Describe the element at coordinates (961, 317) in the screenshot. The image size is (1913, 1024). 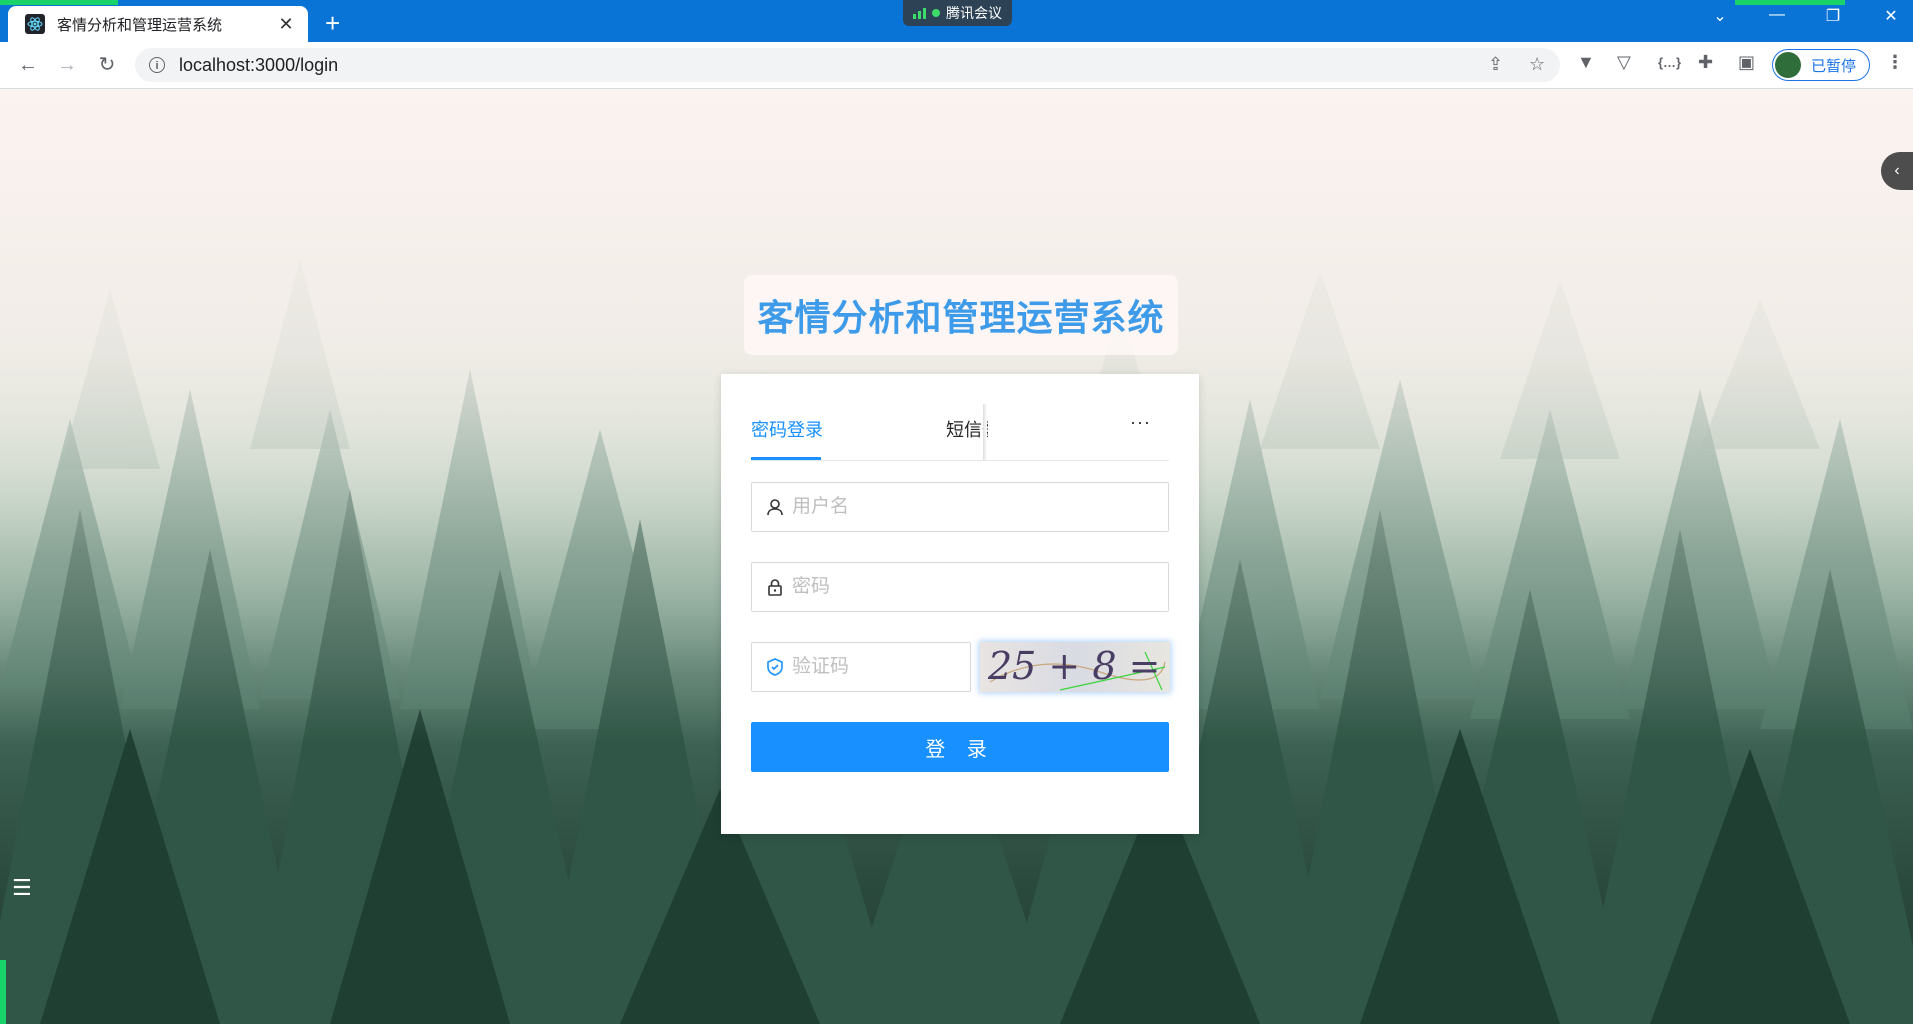
I see `page-title: 客情分析和管理运营系统` at that location.